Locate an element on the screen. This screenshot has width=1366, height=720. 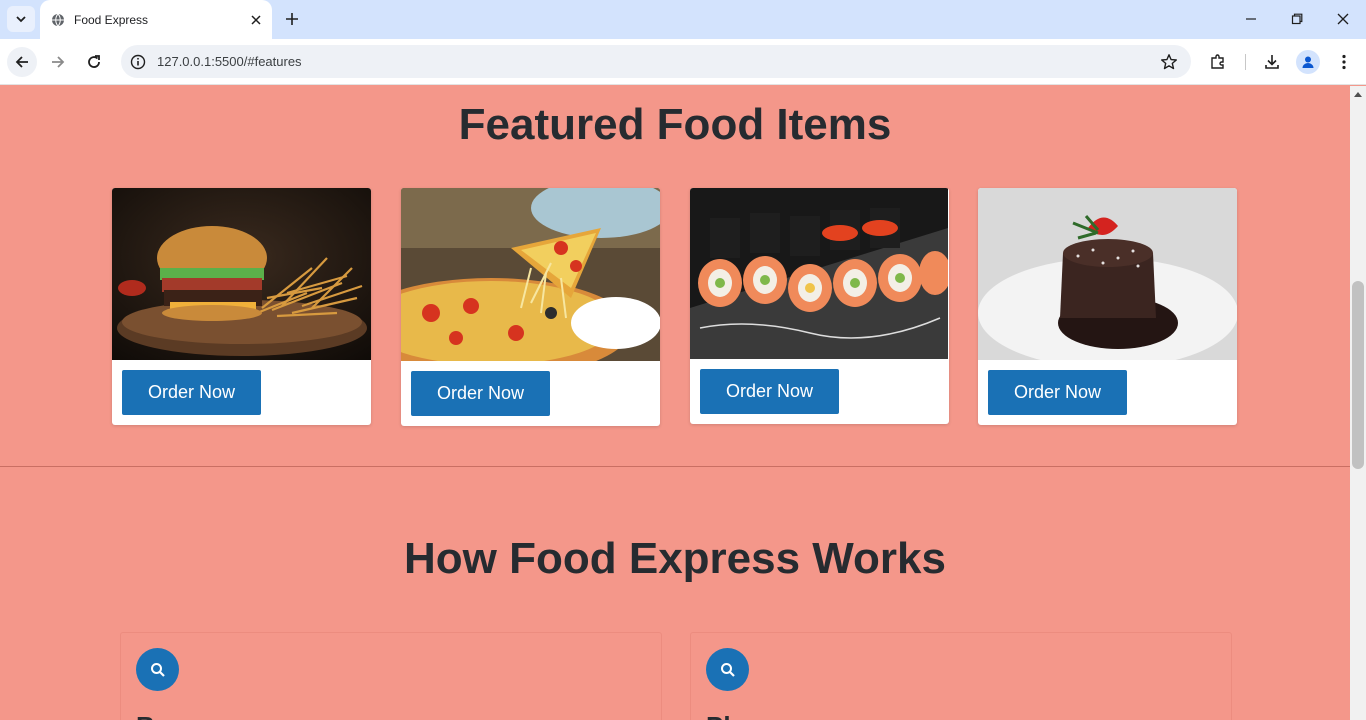
close-window-button is located at coordinates (1343, 19).